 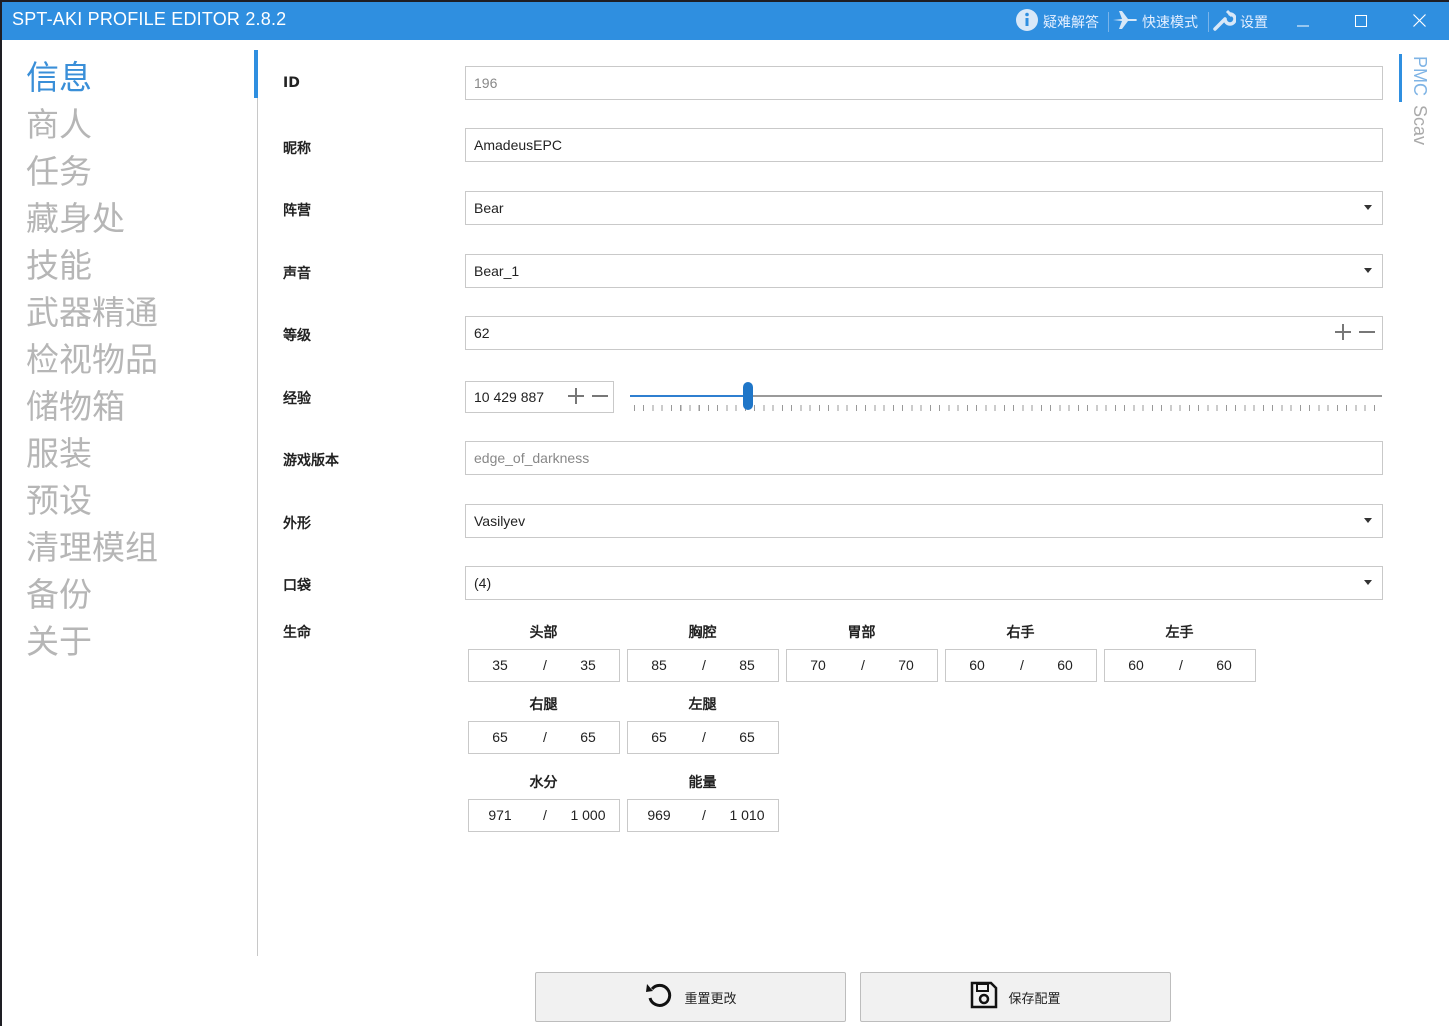 What do you see at coordinates (748, 396) in the screenshot?
I see `slider-thumb` at bounding box center [748, 396].